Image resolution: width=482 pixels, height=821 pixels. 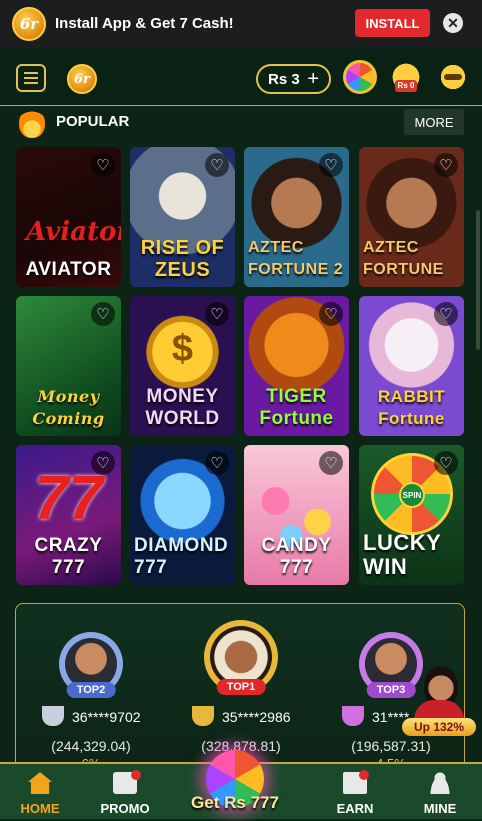 What do you see at coordinates (411, 217) in the screenshot?
I see `game-card-aztec-fortune: ♡ AZTEC FORTUNE` at bounding box center [411, 217].